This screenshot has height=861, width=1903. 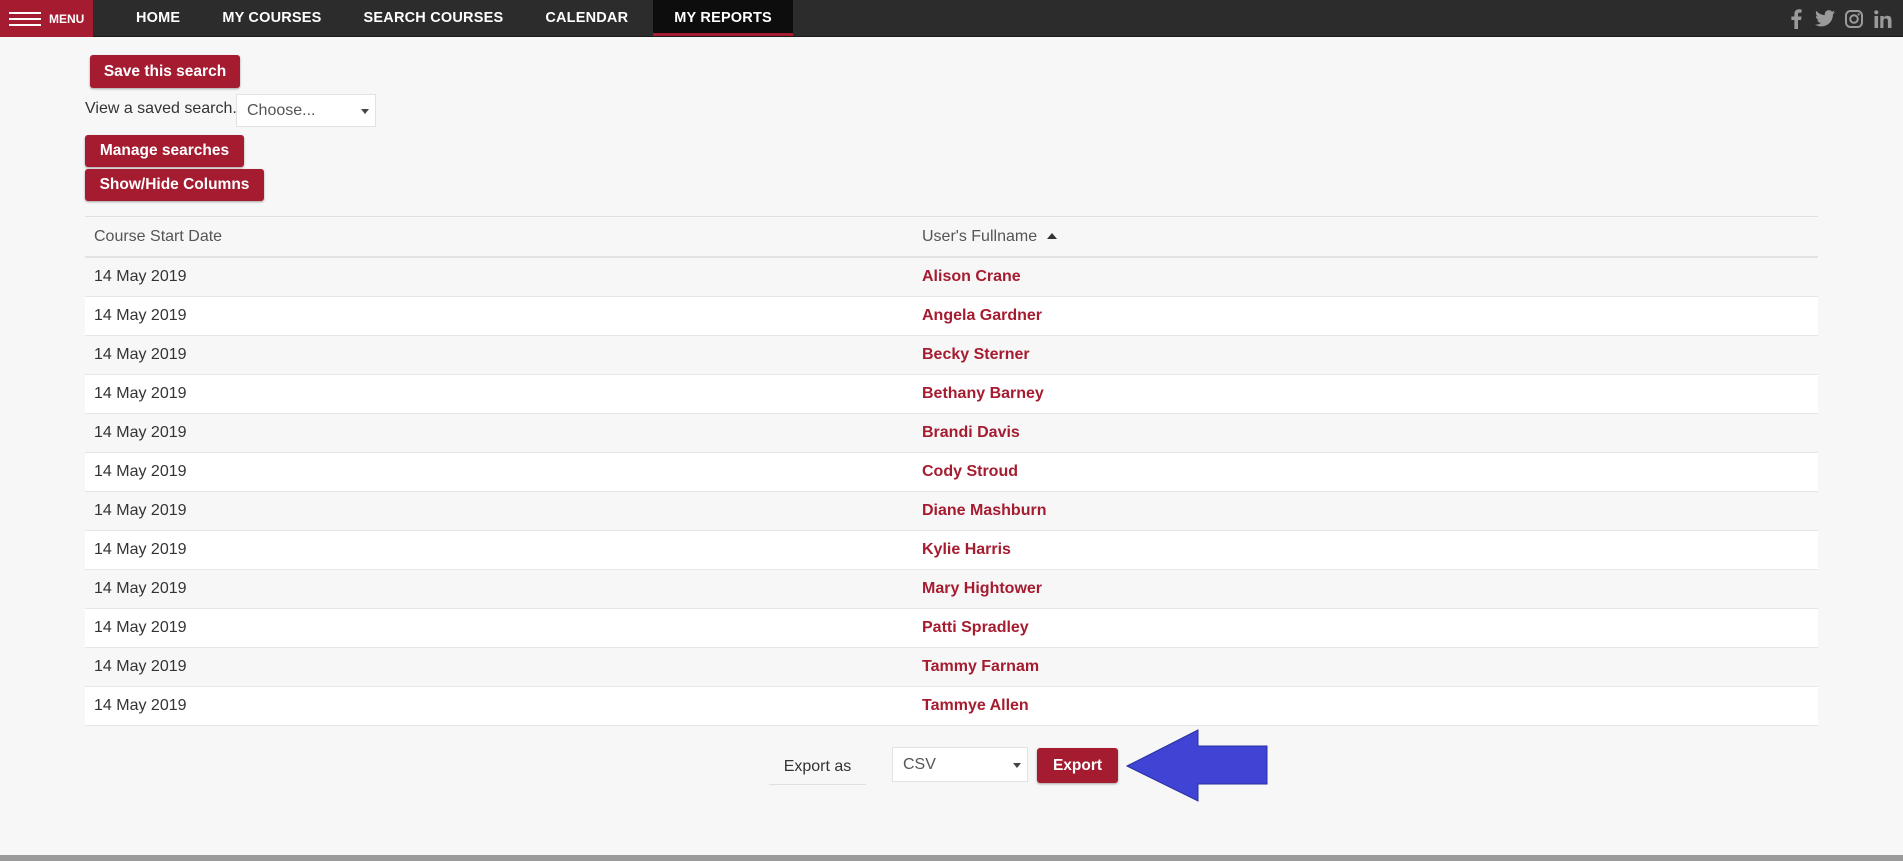 What do you see at coordinates (1370, 237) in the screenshot?
I see `column-header-users-fullname: User's Fullname` at bounding box center [1370, 237].